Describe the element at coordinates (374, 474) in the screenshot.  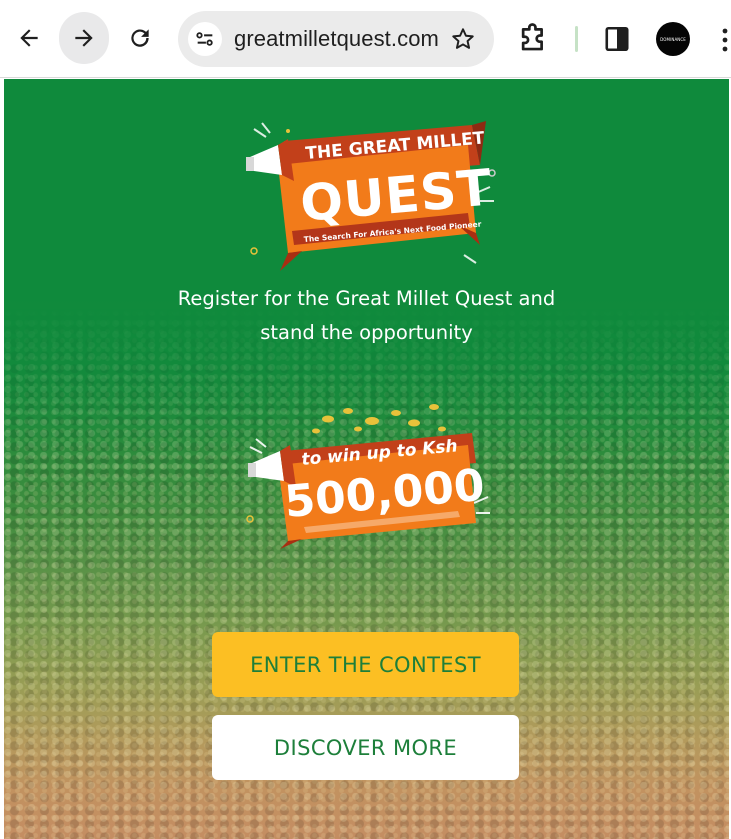
I see `prize-banner: to win up to Ksh 500,000` at that location.